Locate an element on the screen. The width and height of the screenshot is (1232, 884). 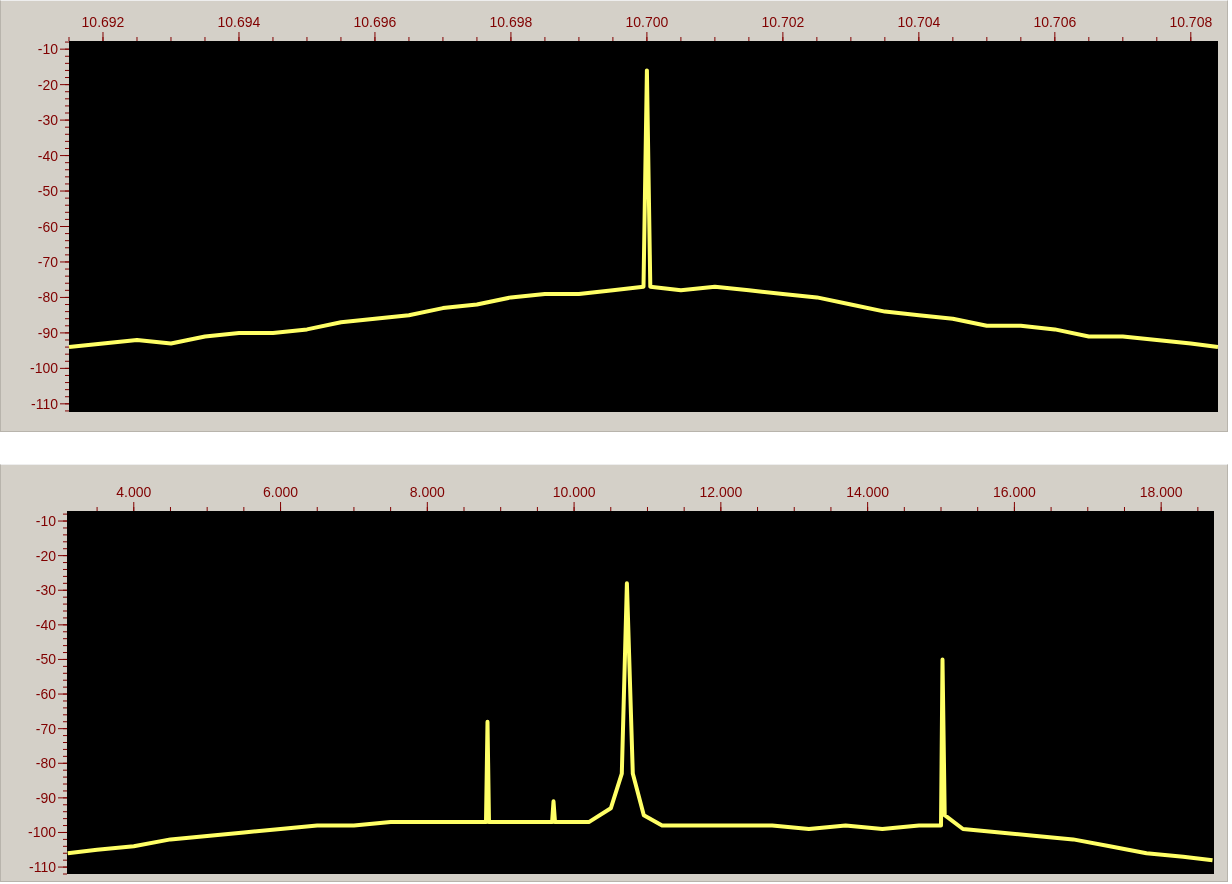
axis-tick-label: 10.694 is located at coordinates (239, 22).